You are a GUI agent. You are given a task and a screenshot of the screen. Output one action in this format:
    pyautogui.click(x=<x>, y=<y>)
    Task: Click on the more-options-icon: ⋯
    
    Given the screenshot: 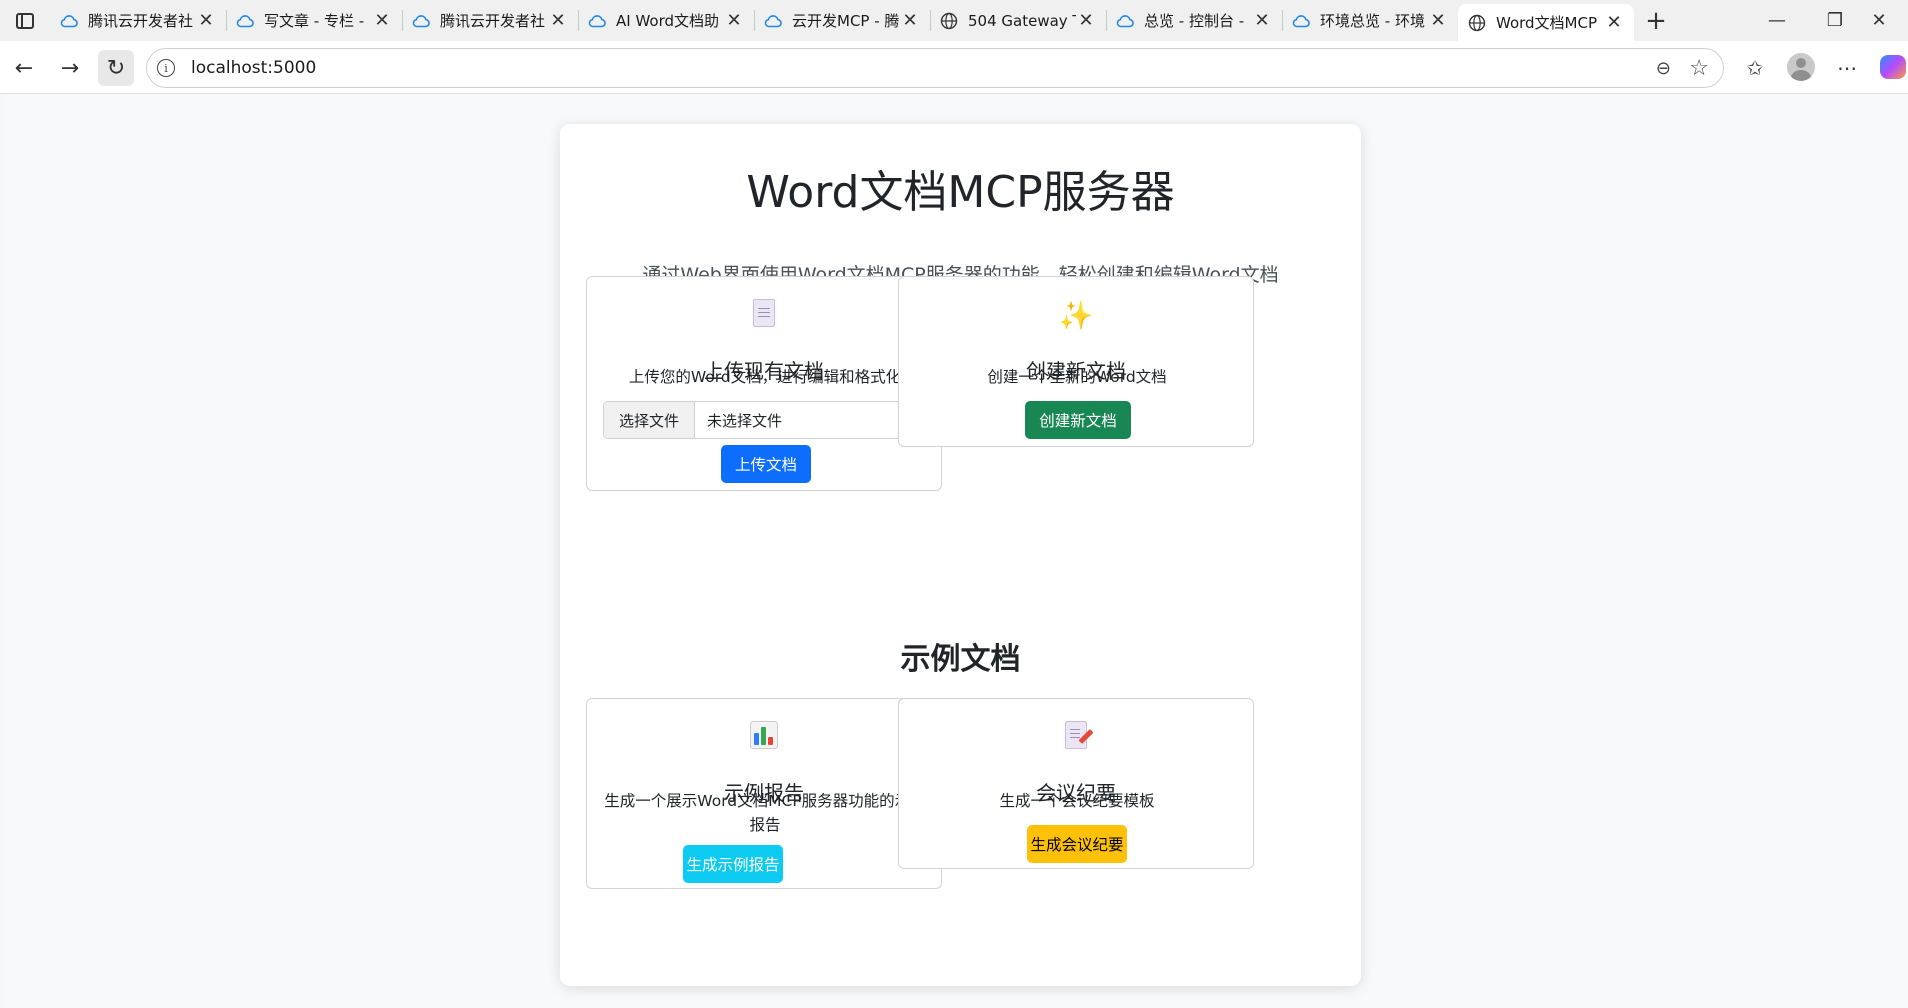 What is the action you would take?
    pyautogui.click(x=1847, y=68)
    